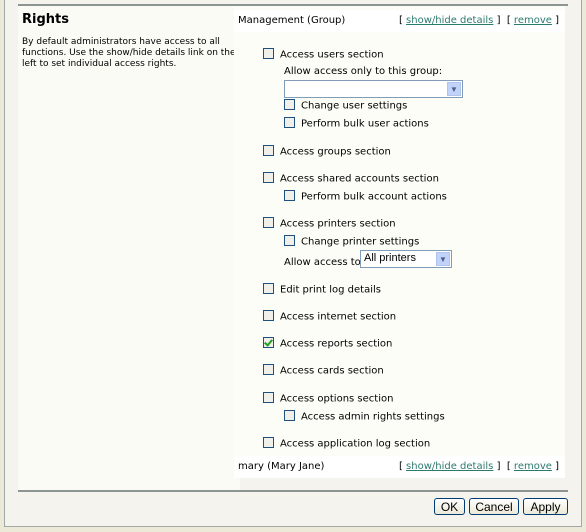 This screenshot has height=532, width=586. I want to click on bottom-divider, so click(293, 491).